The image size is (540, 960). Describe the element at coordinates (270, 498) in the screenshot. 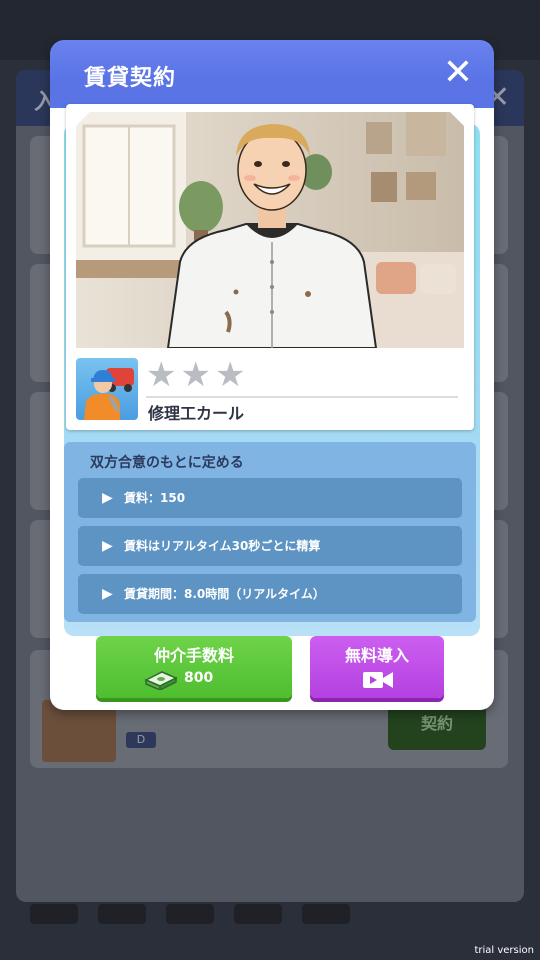

I see `term-row-rent: ▶ 賃料：150` at that location.